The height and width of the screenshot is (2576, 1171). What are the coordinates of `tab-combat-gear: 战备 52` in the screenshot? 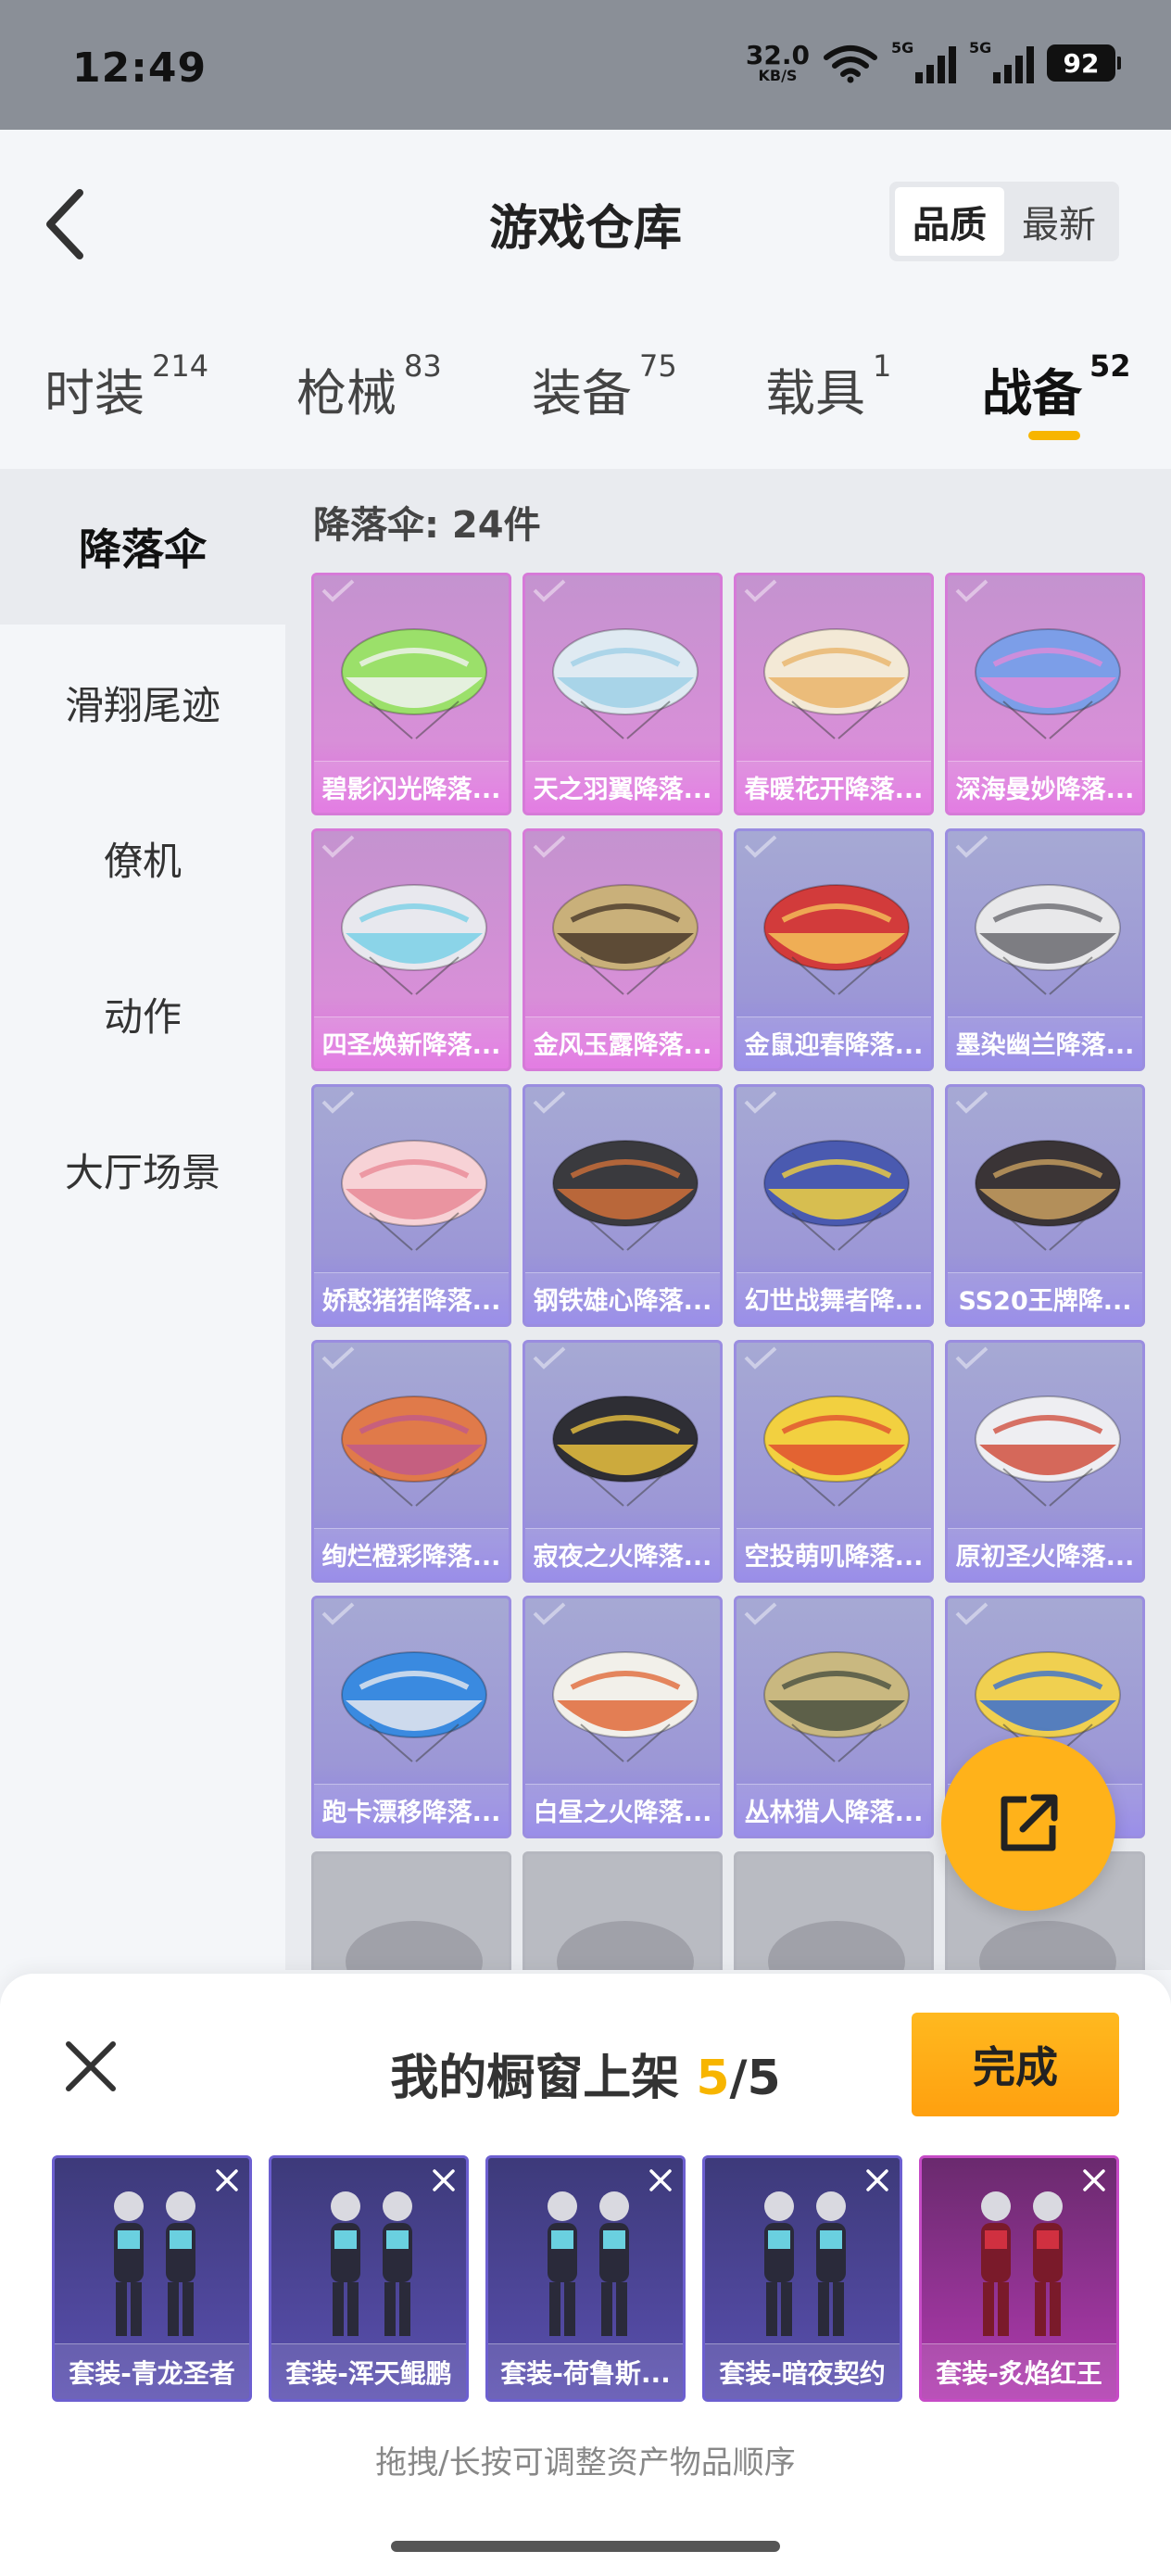 It's located at (1057, 386).